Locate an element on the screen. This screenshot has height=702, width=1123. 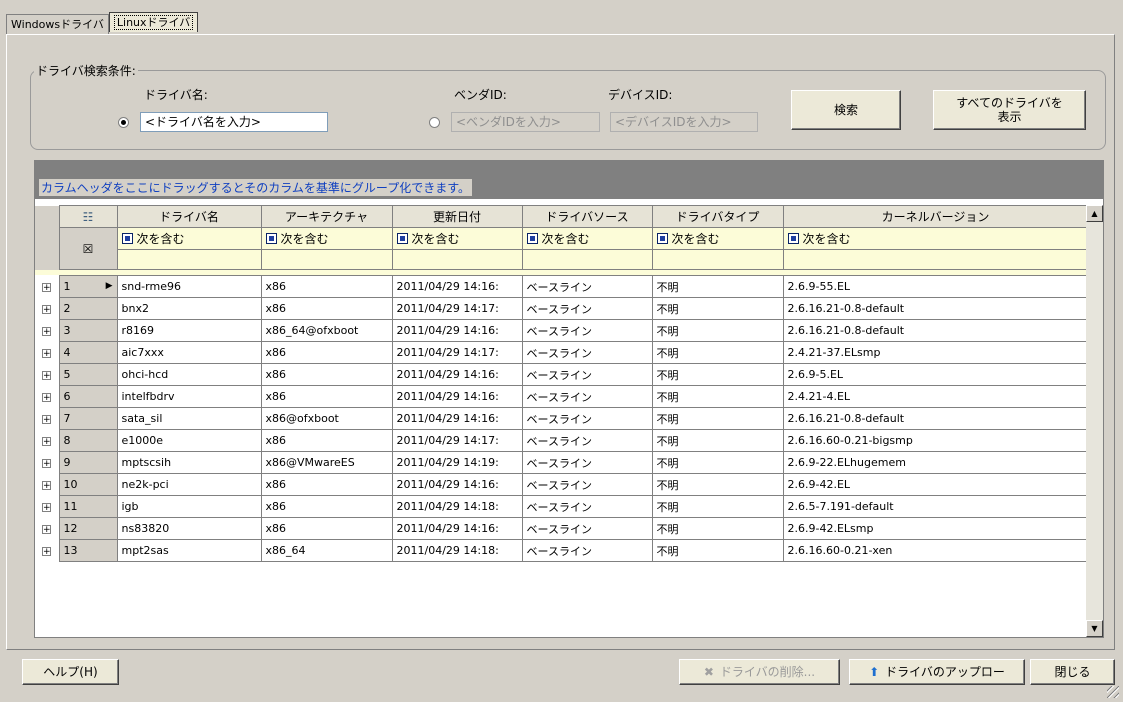
column-header-driver-name: ドライバ名 is located at coordinates (189, 216).